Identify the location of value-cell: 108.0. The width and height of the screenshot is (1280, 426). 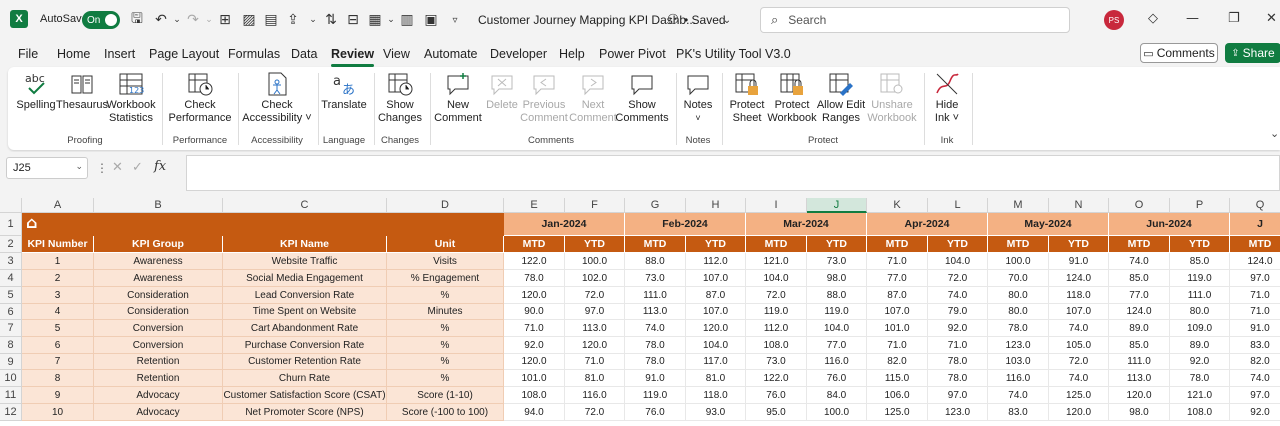
(534, 395).